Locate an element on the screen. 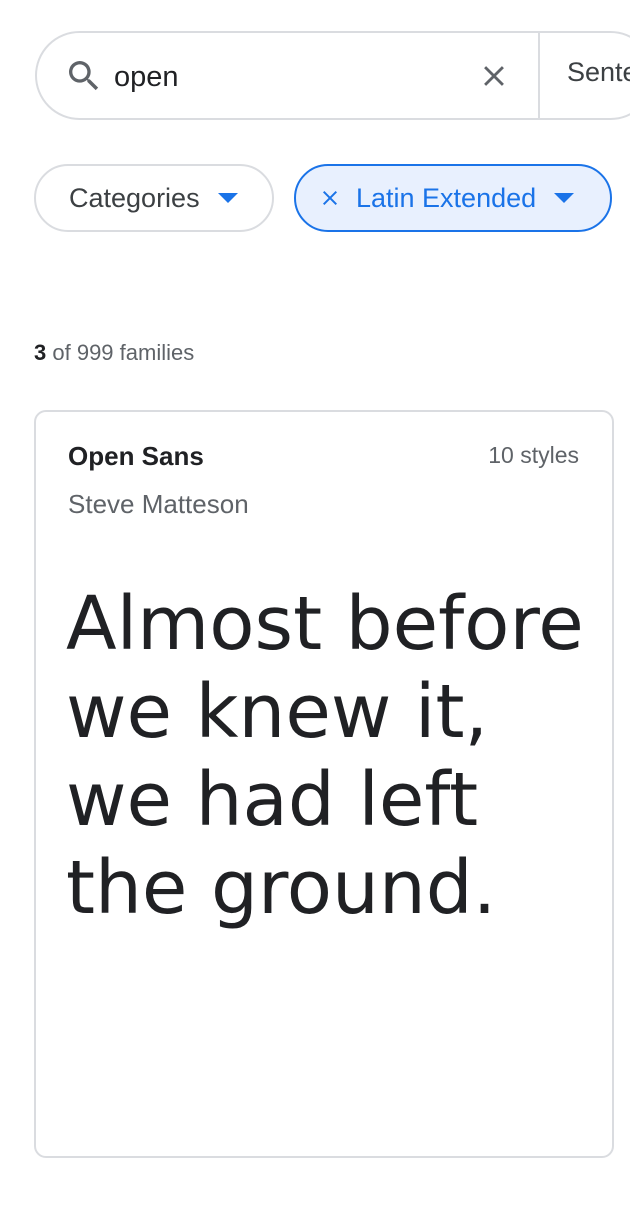  results-shown: 3 is located at coordinates (40, 352).